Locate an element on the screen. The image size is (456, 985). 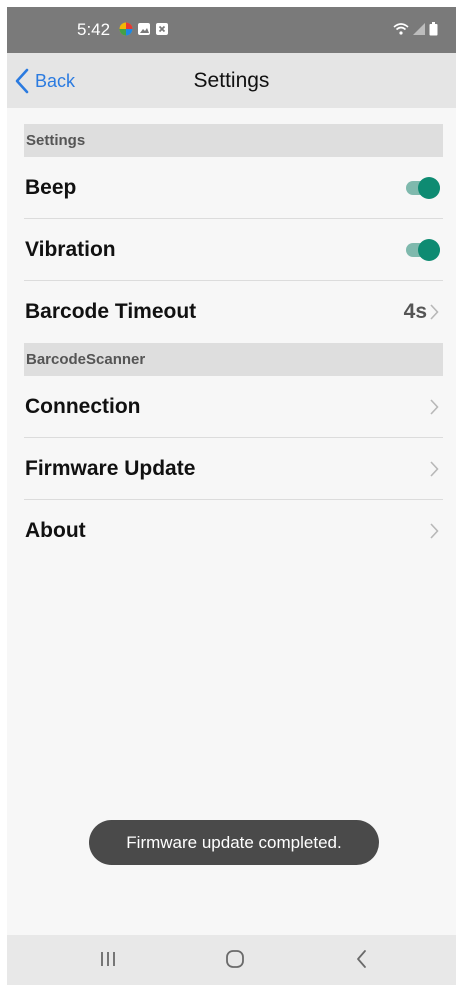
colorful-app-icon is located at coordinates (126, 29).